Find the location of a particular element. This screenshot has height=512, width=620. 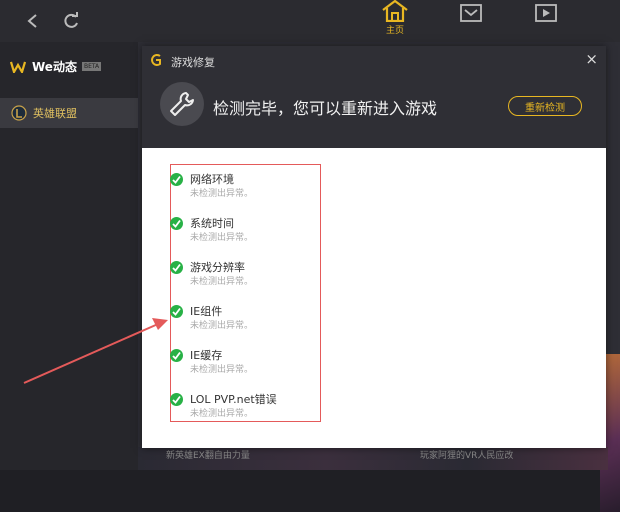

background-caption: 新英雄EX翻自由力量 is located at coordinates (208, 456).